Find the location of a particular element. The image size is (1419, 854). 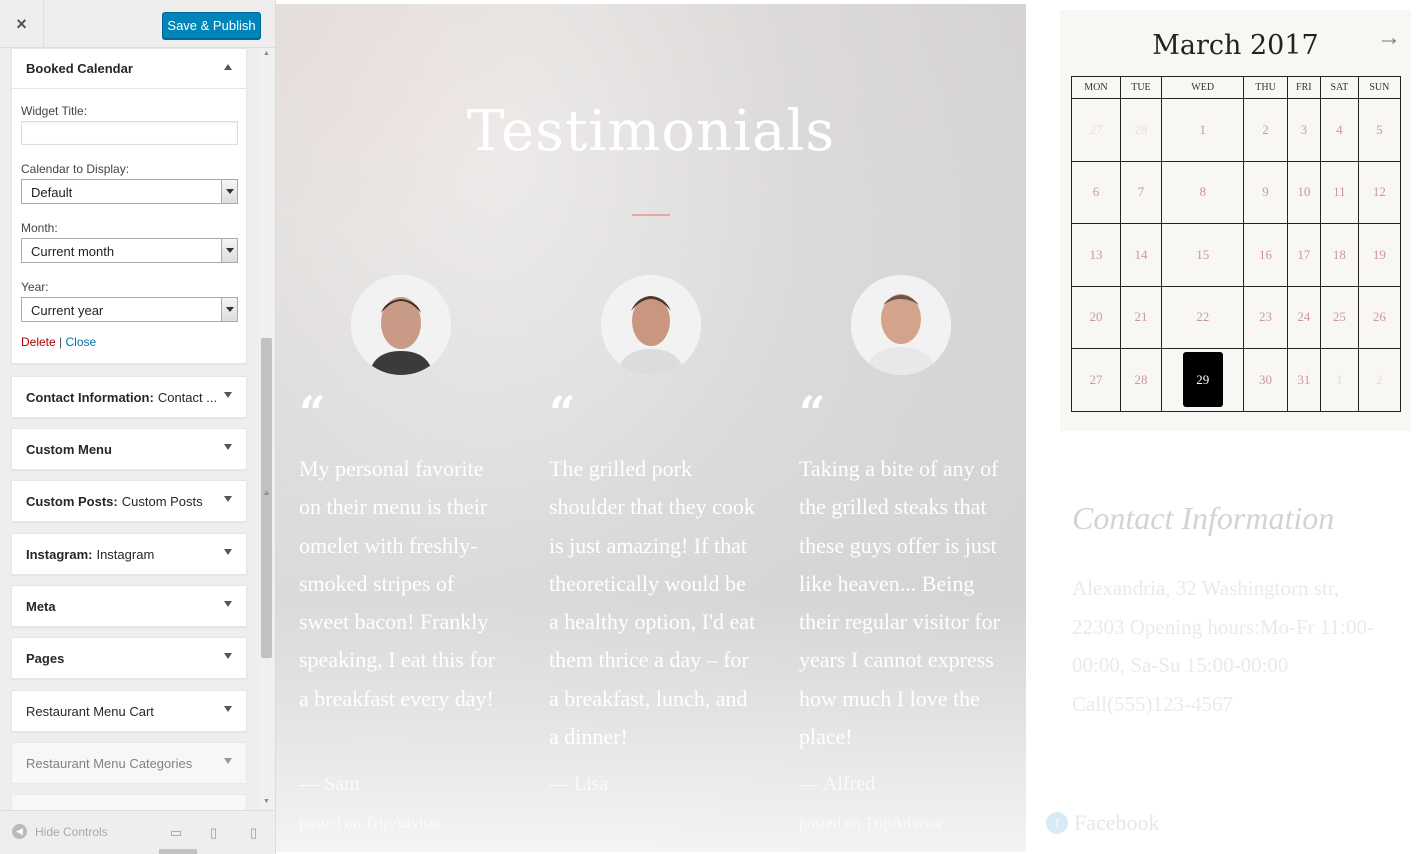

month-label: Month: is located at coordinates (39, 228).